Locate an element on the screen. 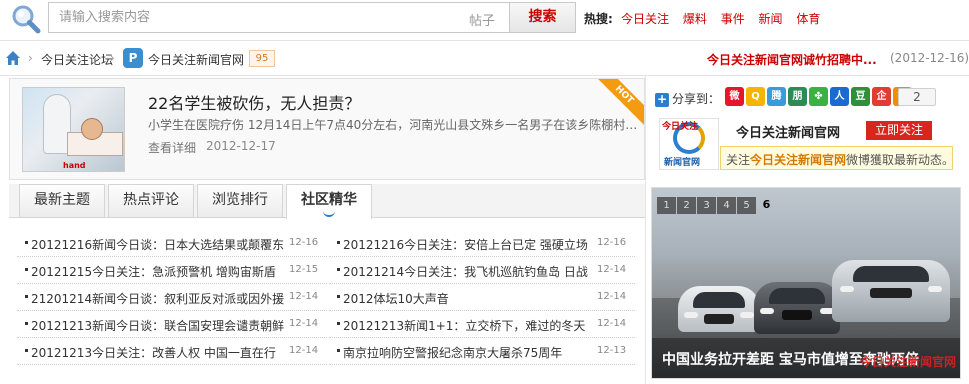  news-list-item: 2012体坛10大声音 12-14 is located at coordinates (482, 297).